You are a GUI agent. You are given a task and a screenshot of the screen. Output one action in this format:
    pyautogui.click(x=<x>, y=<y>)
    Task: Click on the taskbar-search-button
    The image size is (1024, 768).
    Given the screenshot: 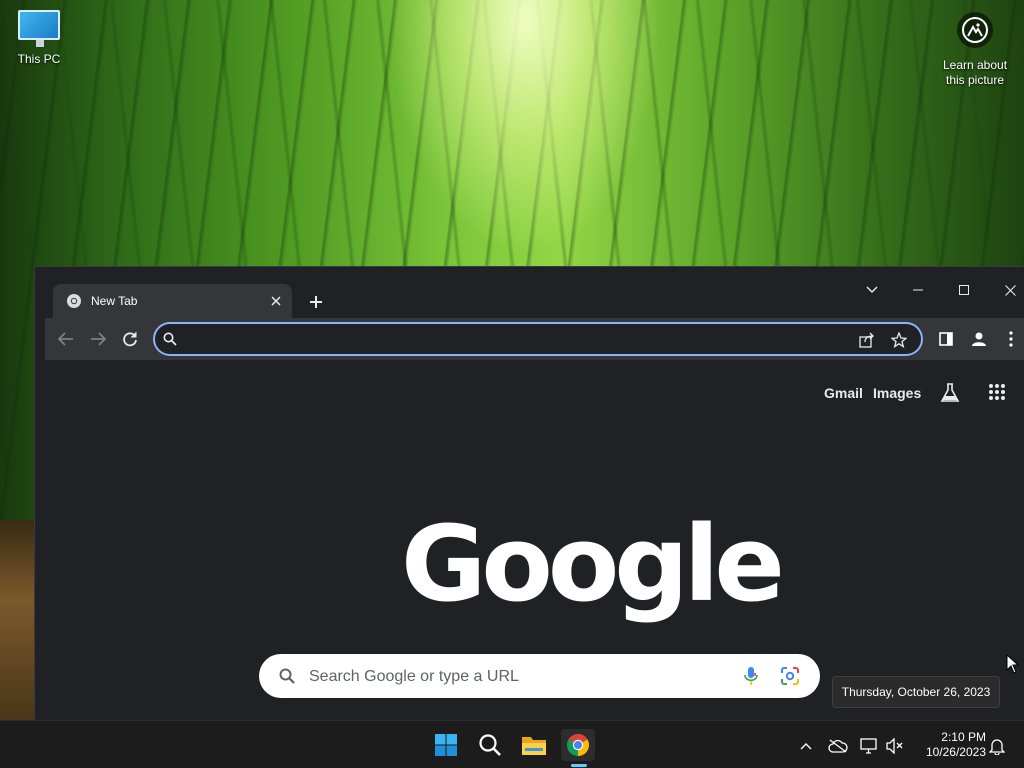 What is the action you would take?
    pyautogui.click(x=490, y=745)
    